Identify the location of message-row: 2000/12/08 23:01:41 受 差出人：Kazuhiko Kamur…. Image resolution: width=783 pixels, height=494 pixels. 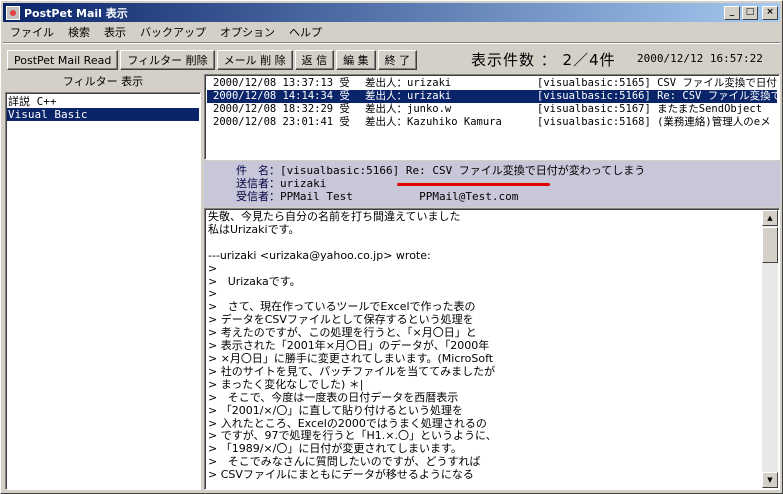
(492, 122).